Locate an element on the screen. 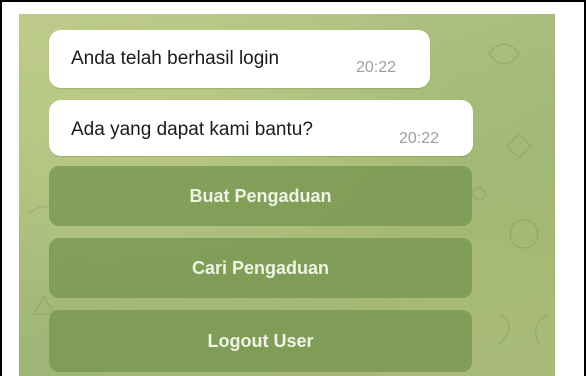  cari-pengaduan-button: Cari Pengaduan is located at coordinates (260, 268).